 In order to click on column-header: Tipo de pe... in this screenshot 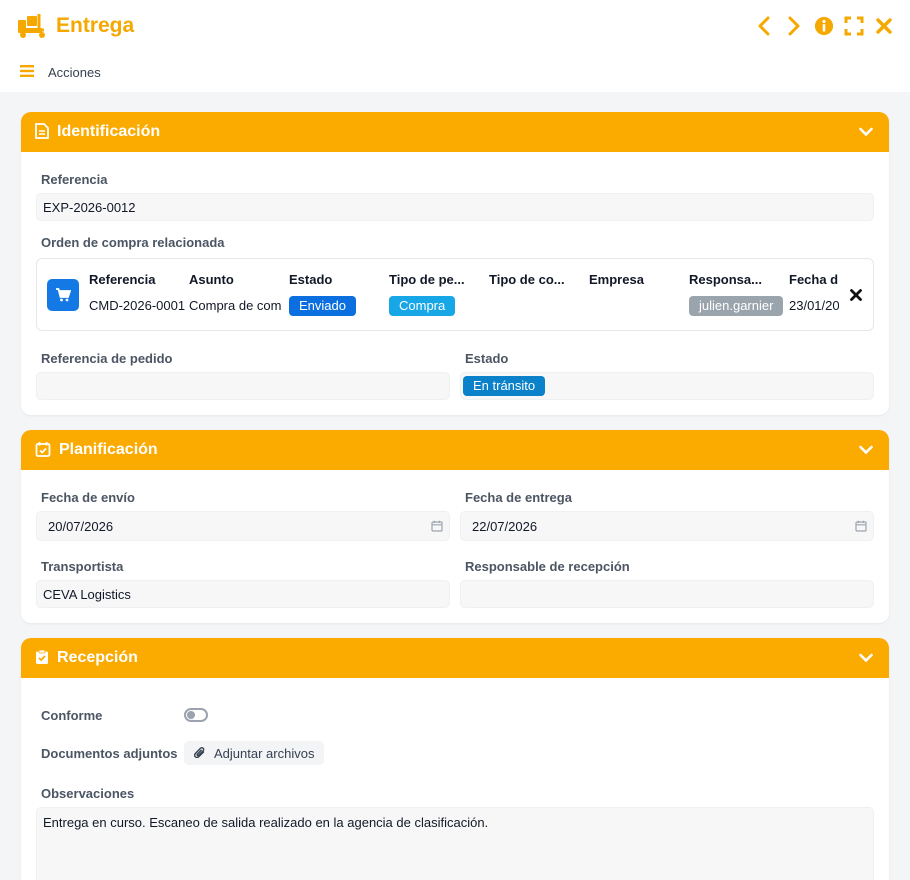, I will do `click(427, 279)`.